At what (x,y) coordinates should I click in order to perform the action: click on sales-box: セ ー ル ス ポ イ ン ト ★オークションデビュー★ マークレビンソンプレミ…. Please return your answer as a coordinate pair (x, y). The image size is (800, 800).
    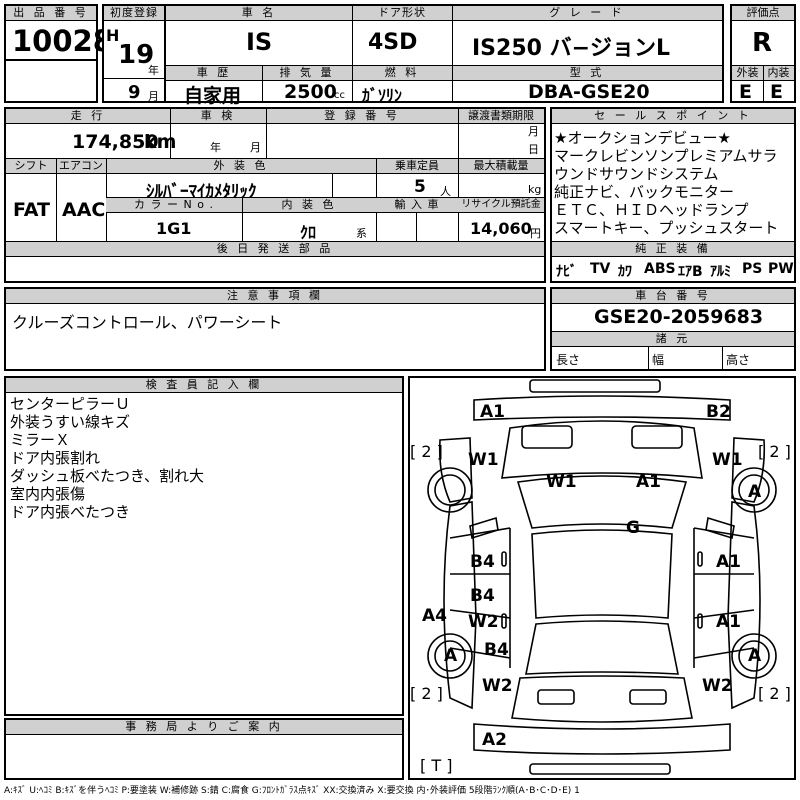
    Looking at the image, I should click on (673, 195).